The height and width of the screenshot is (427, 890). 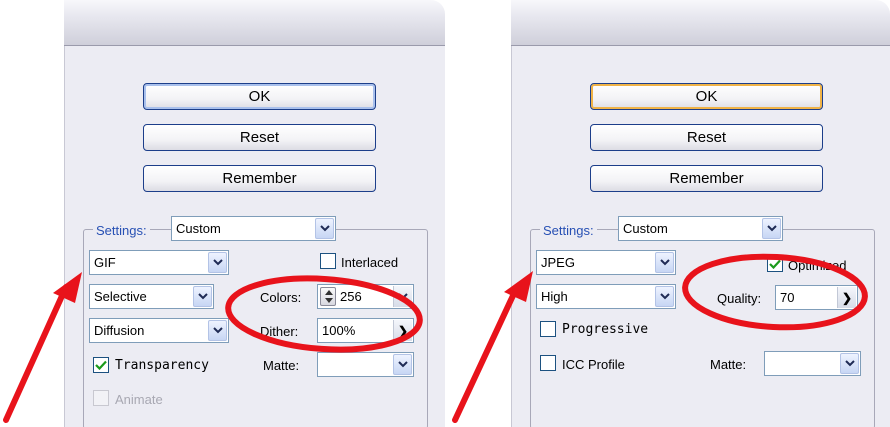 I want to click on colors-label: Colors:, so click(x=281, y=297).